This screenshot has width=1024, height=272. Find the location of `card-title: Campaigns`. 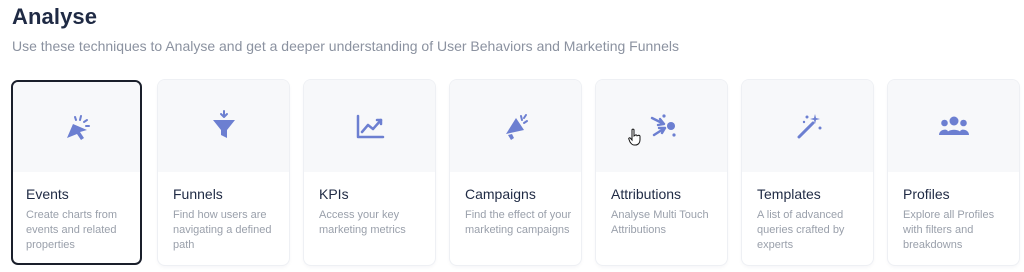

card-title: Campaigns is located at coordinates (500, 194).